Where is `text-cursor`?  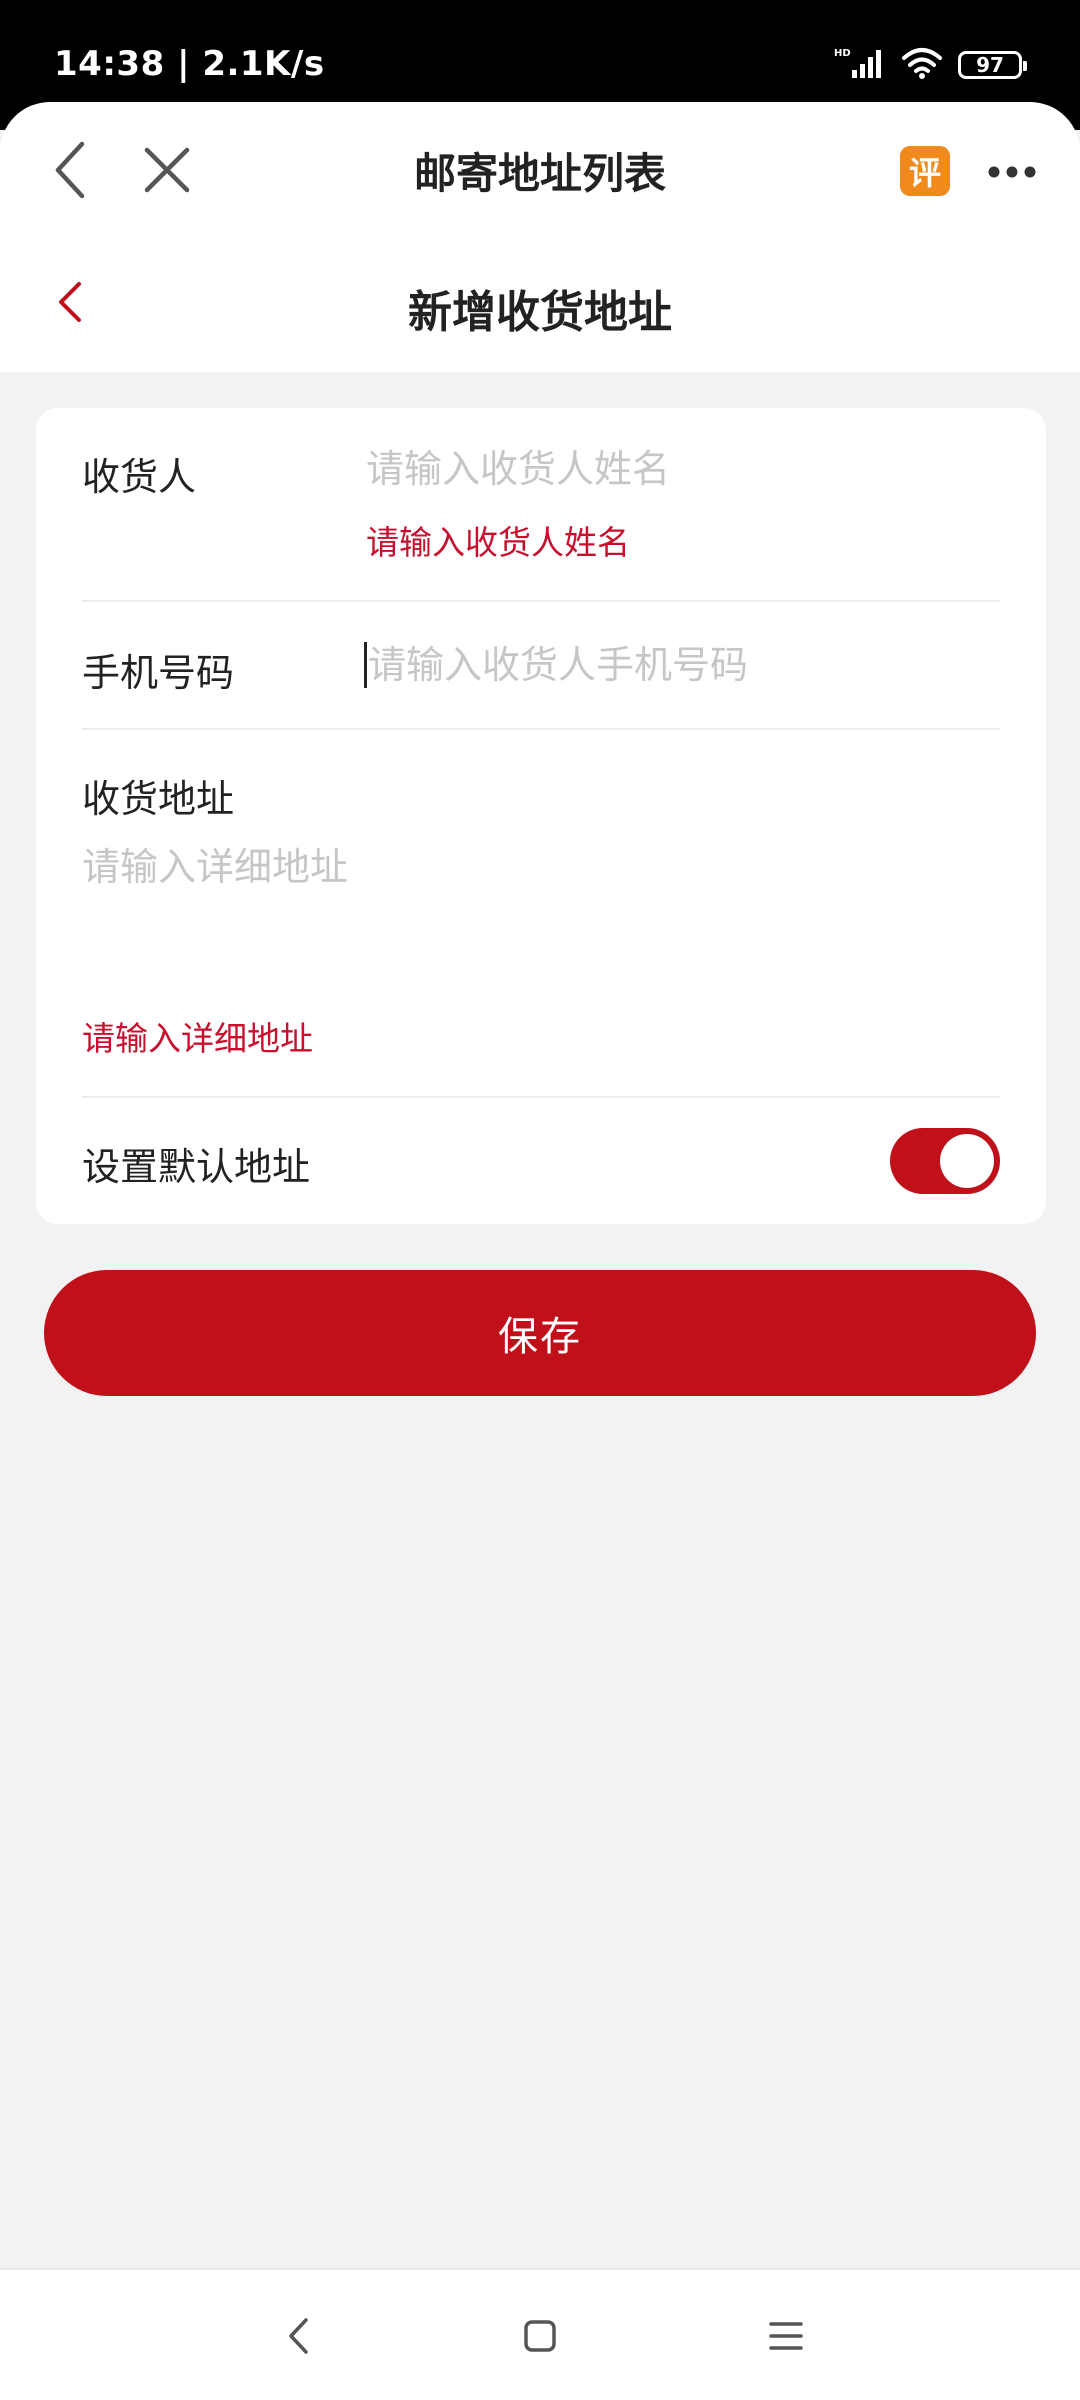
text-cursor is located at coordinates (365, 665).